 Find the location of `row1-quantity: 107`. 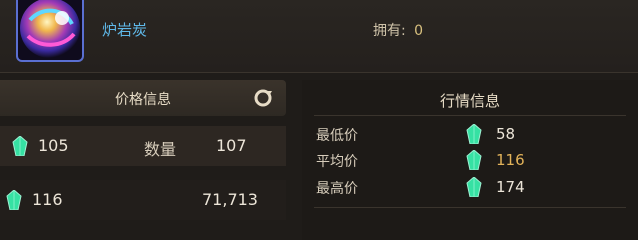

row1-quantity: 107 is located at coordinates (231, 145).